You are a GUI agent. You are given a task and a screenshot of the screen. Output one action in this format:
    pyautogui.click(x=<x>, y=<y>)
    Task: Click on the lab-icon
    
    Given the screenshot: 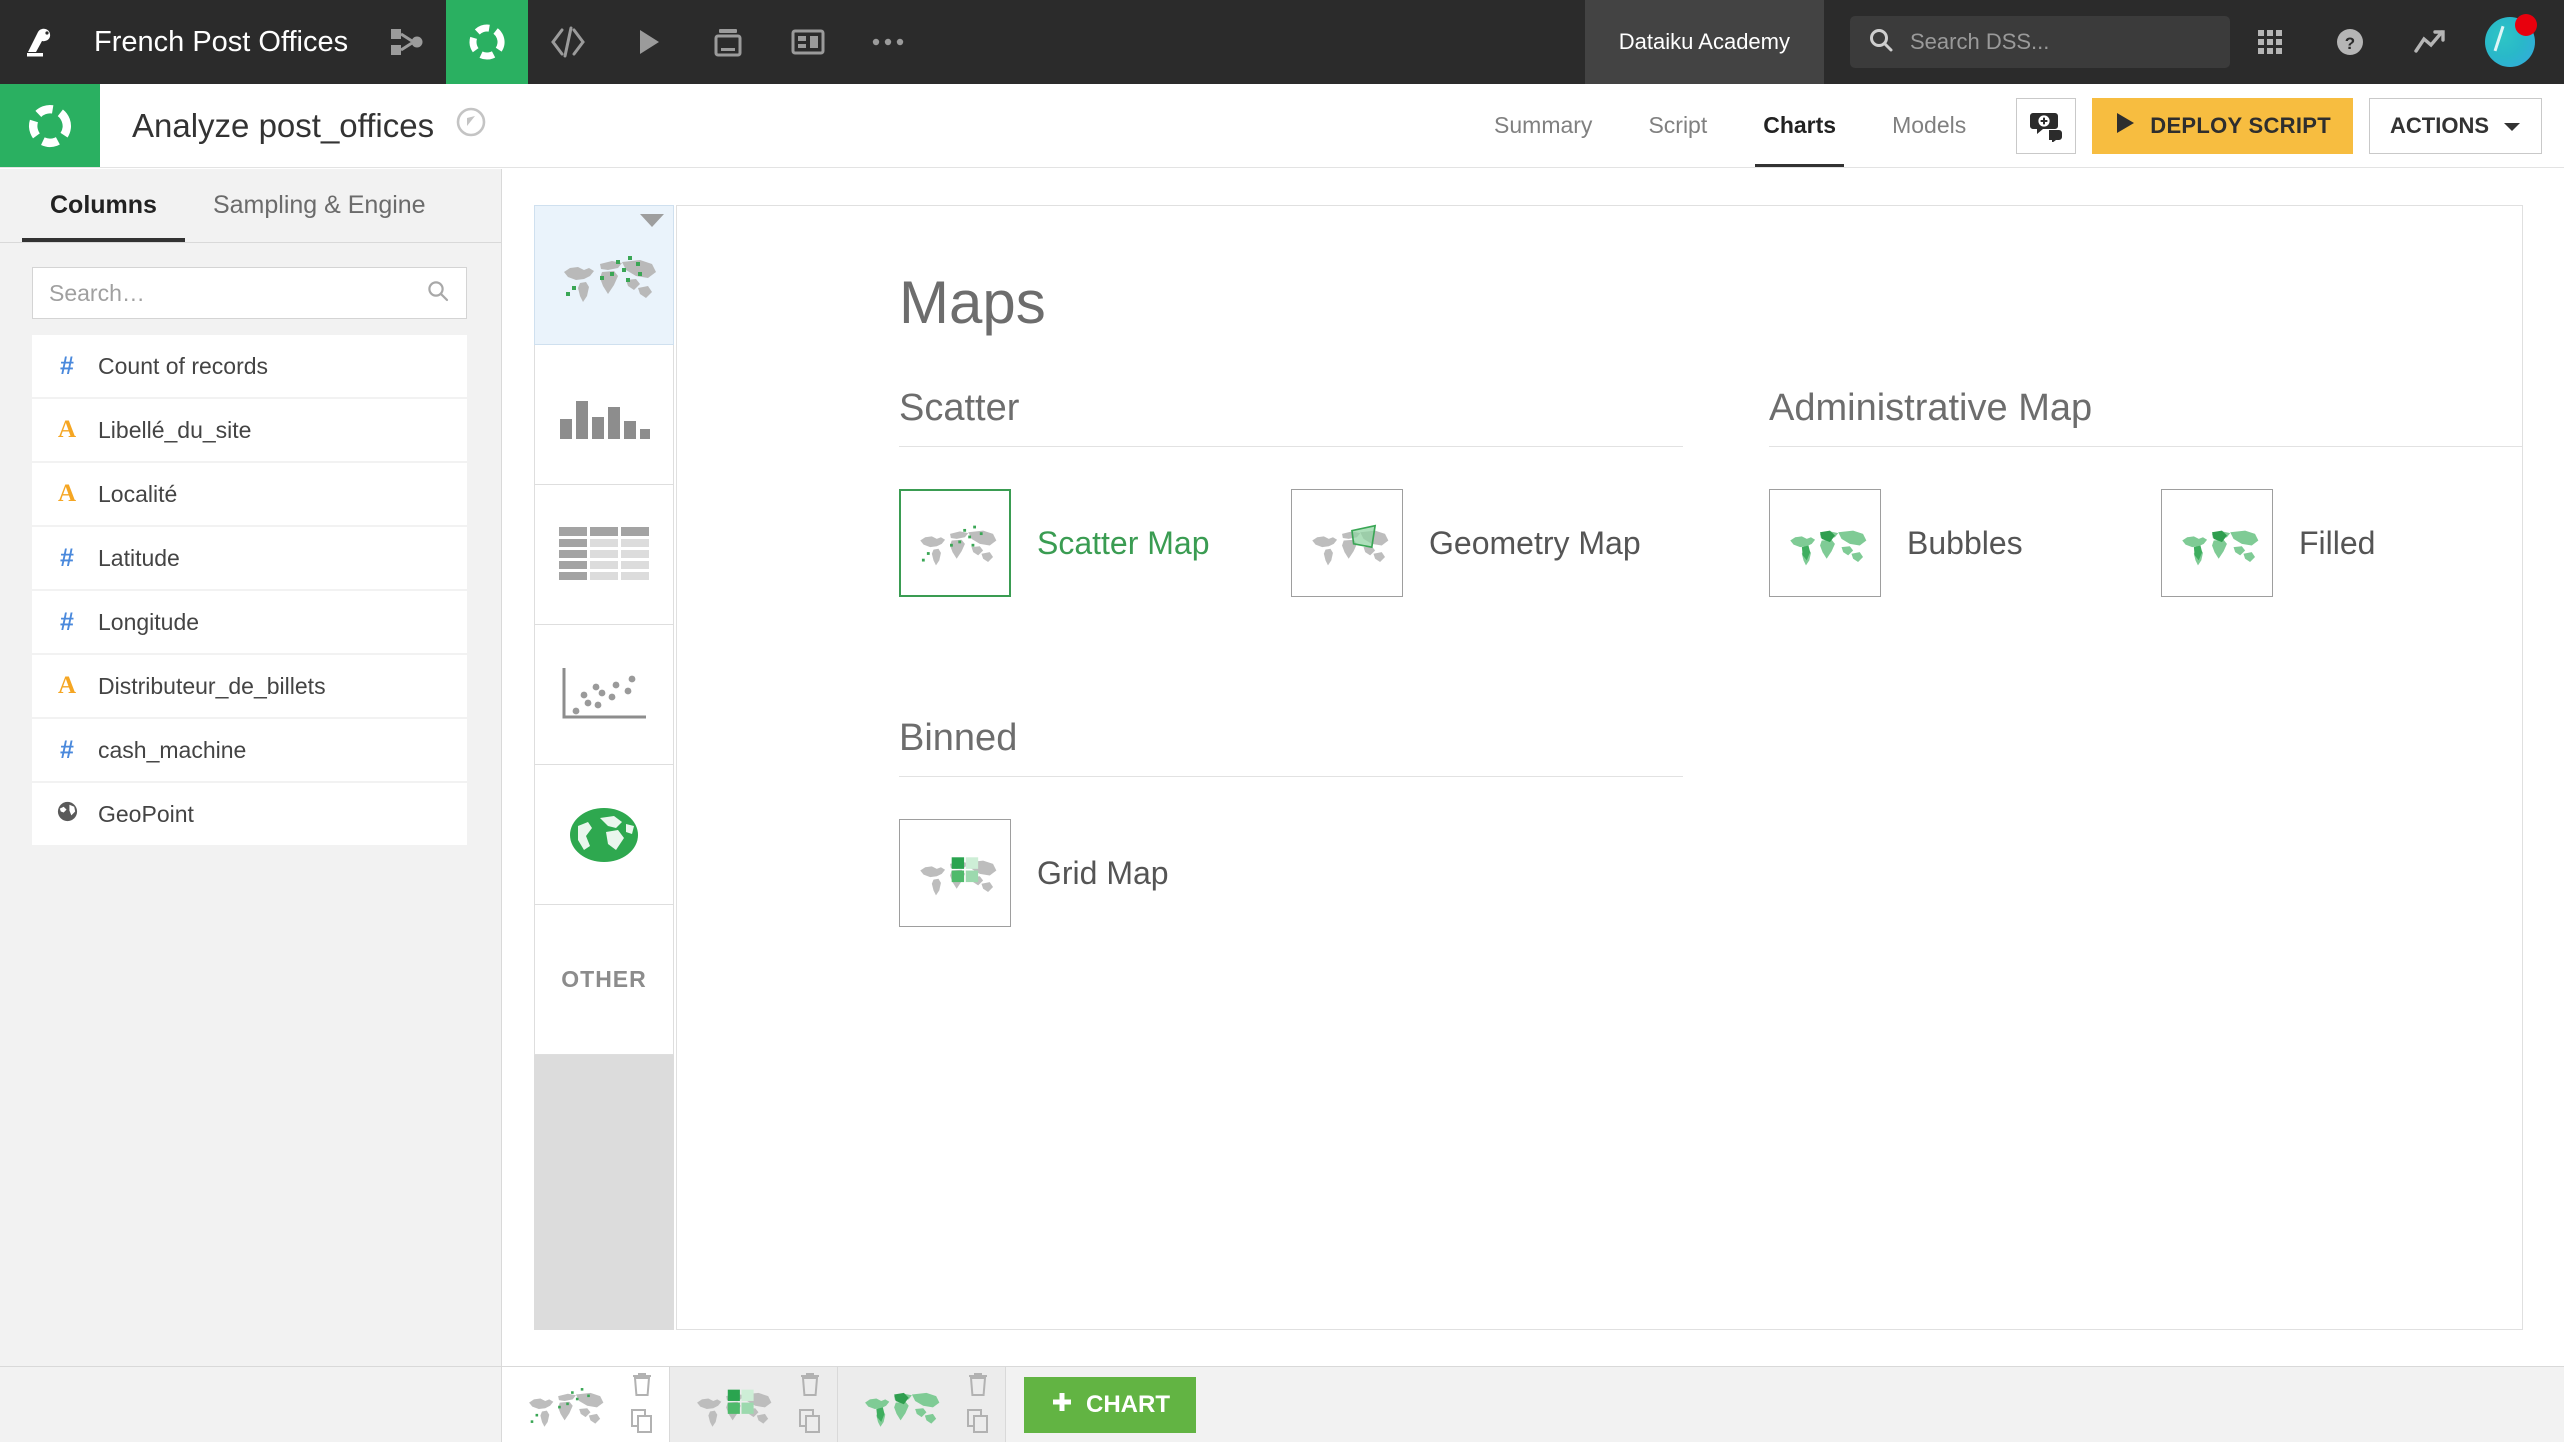 What is the action you would take?
    pyautogui.click(x=487, y=42)
    